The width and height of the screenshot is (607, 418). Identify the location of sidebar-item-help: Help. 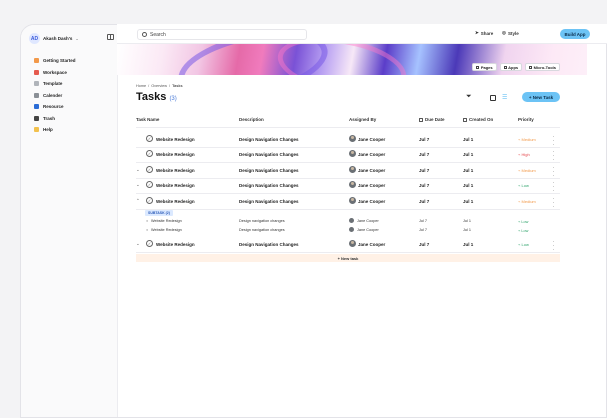
(55, 130).